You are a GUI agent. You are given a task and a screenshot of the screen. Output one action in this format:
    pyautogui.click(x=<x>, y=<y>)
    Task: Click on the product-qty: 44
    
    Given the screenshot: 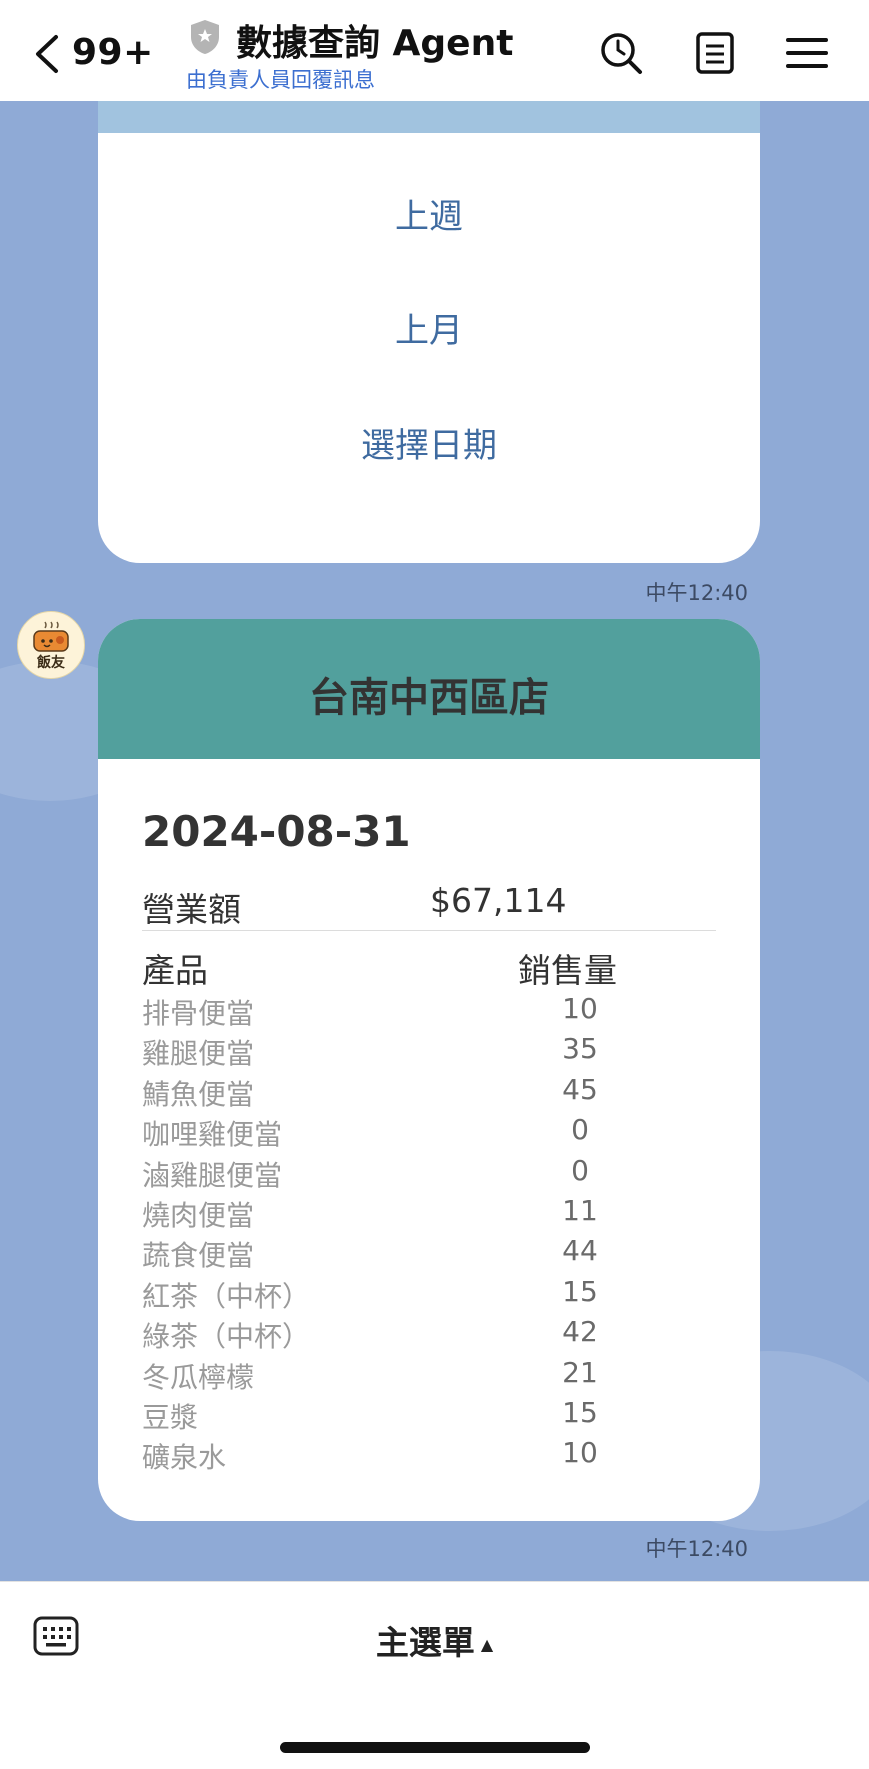 What is the action you would take?
    pyautogui.click(x=580, y=1251)
    